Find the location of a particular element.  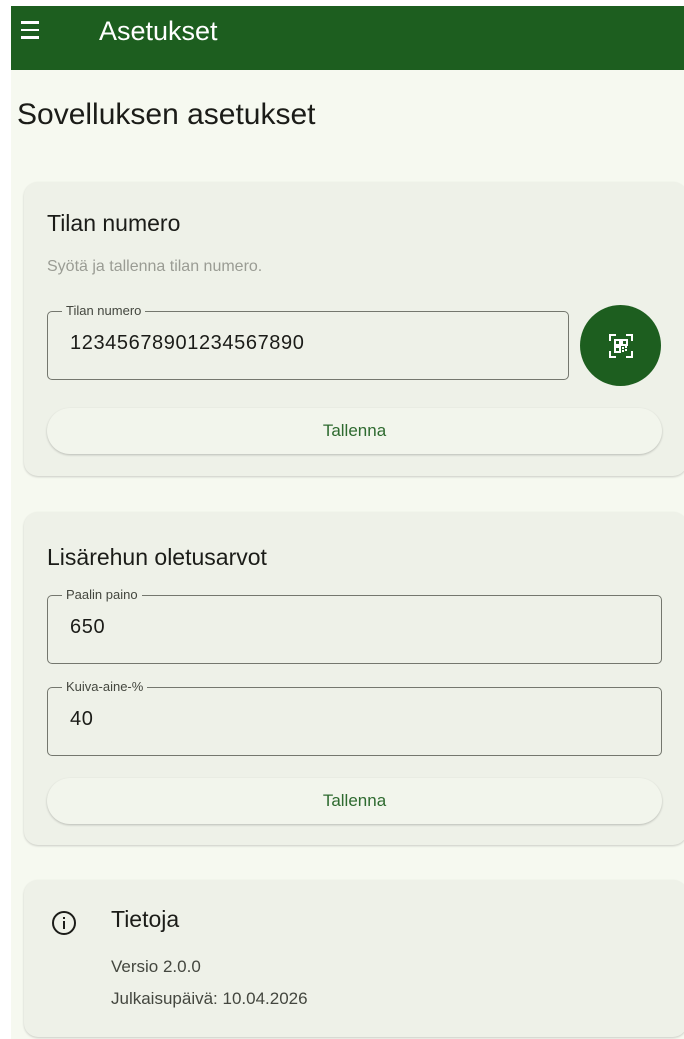

scan-qr-button is located at coordinates (620, 345).